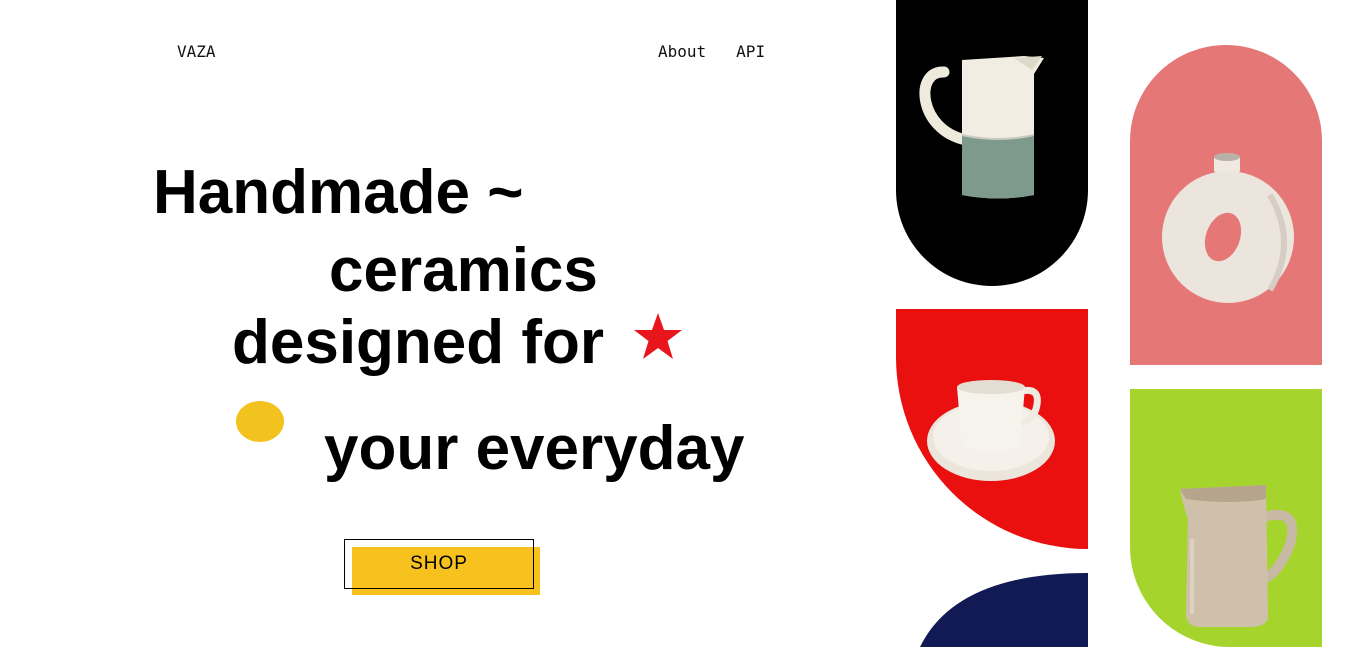 This screenshot has height=647, width=1349. I want to click on pitcher-image, so click(981, 127).